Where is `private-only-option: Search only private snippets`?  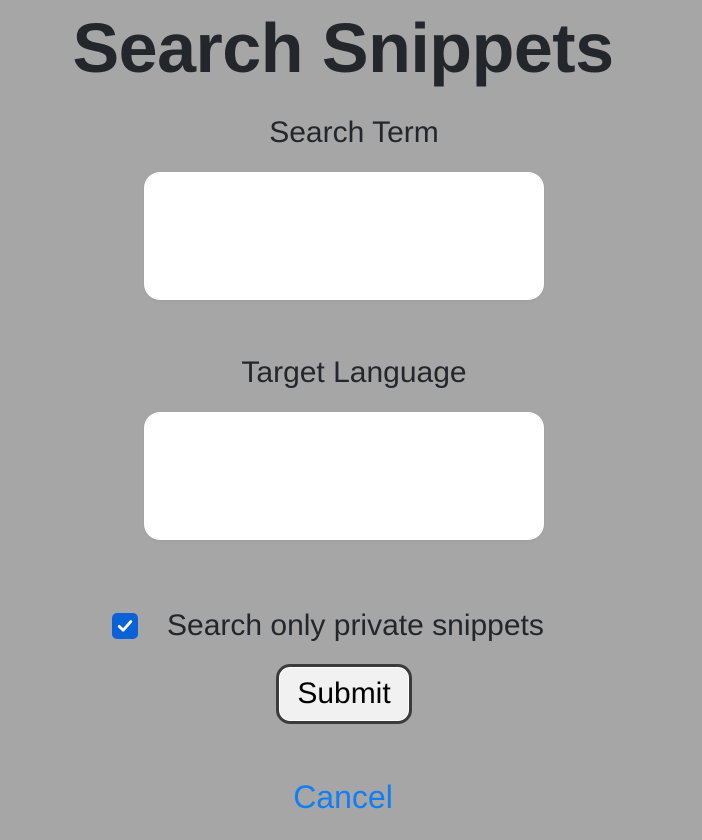
private-only-option: Search only private snippets is located at coordinates (328, 626).